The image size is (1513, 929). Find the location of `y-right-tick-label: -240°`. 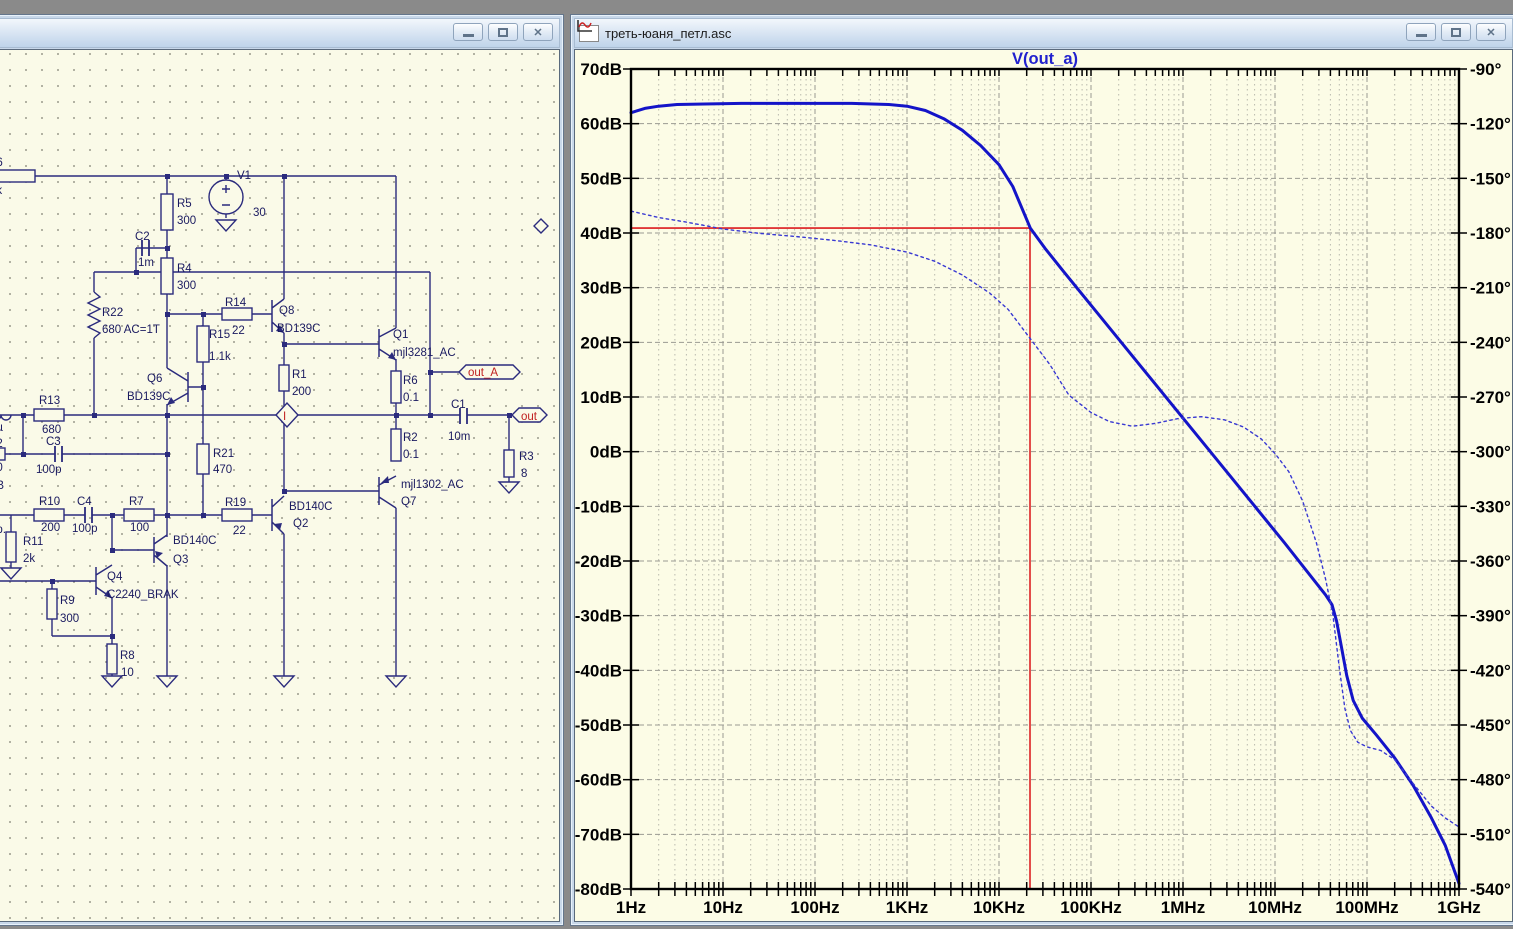

y-right-tick-label: -240° is located at coordinates (1490, 342).